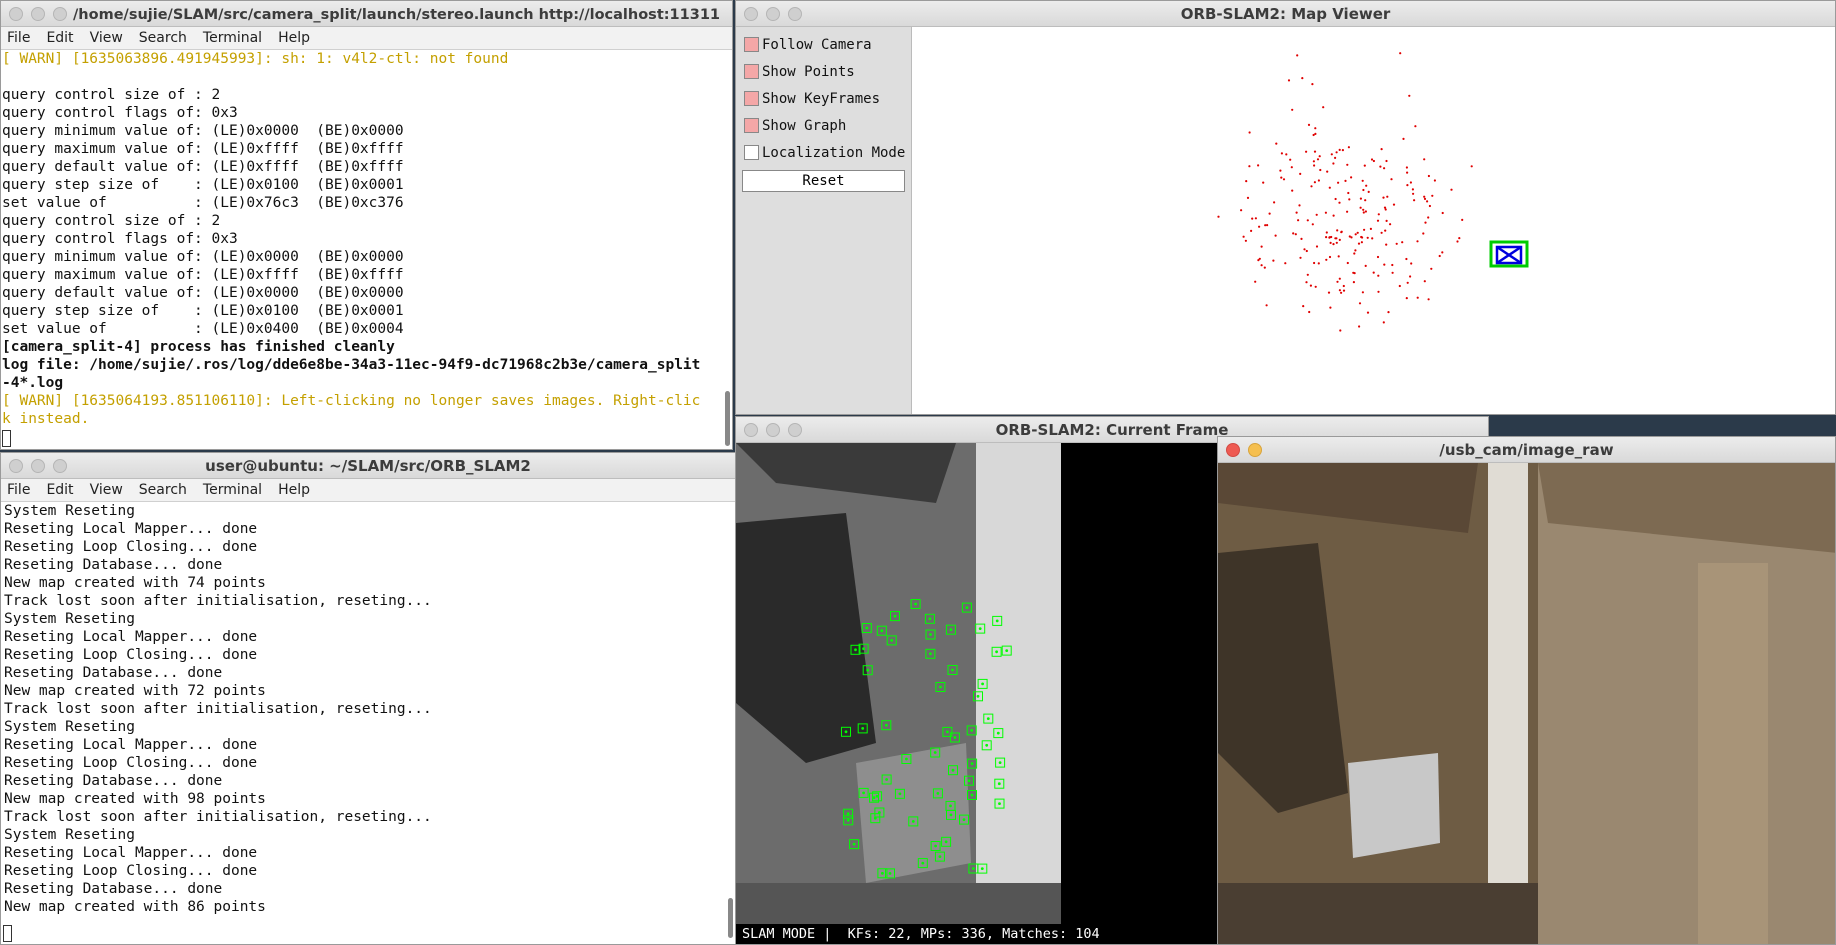 Image resolution: width=1836 pixels, height=945 pixels. I want to click on show-graph-checkbox: Show Graph, so click(823, 125).